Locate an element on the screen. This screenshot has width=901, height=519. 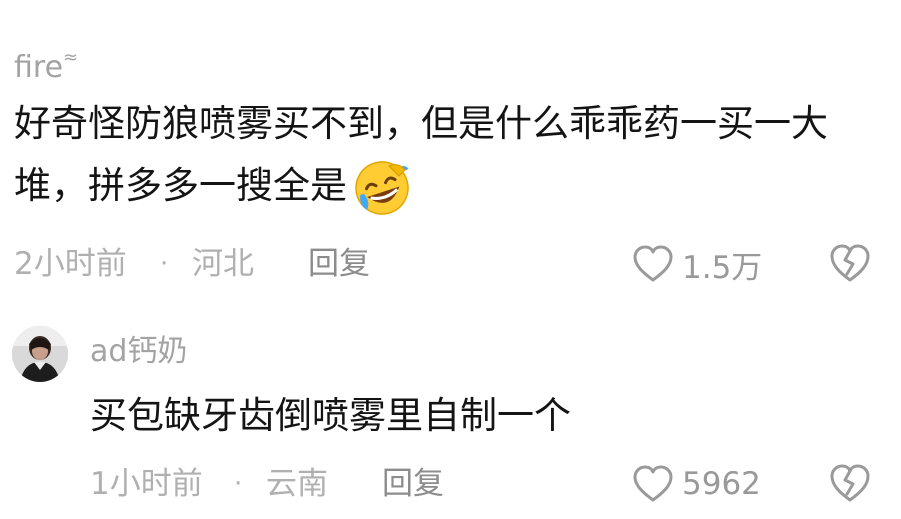
rofl-crying-emoji-icon is located at coordinates (382, 185).